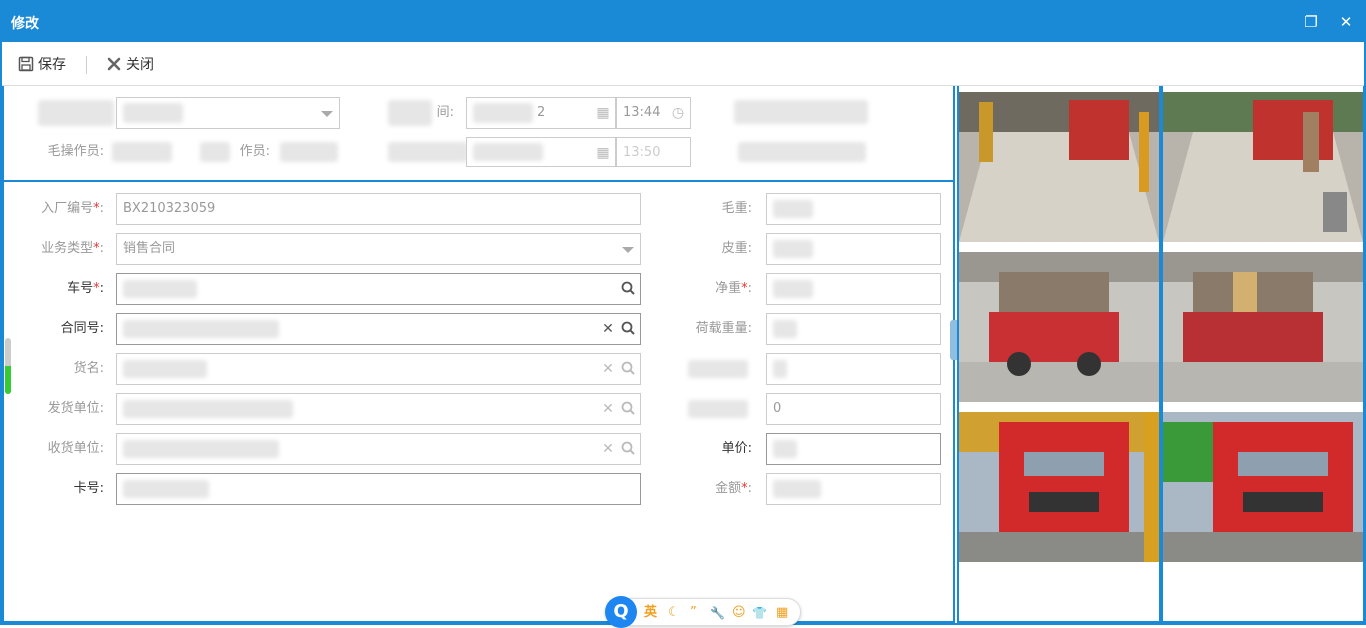 The width and height of the screenshot is (1366, 628). Describe the element at coordinates (88, 368) in the screenshot. I see `goods-name-label: 货名:` at that location.